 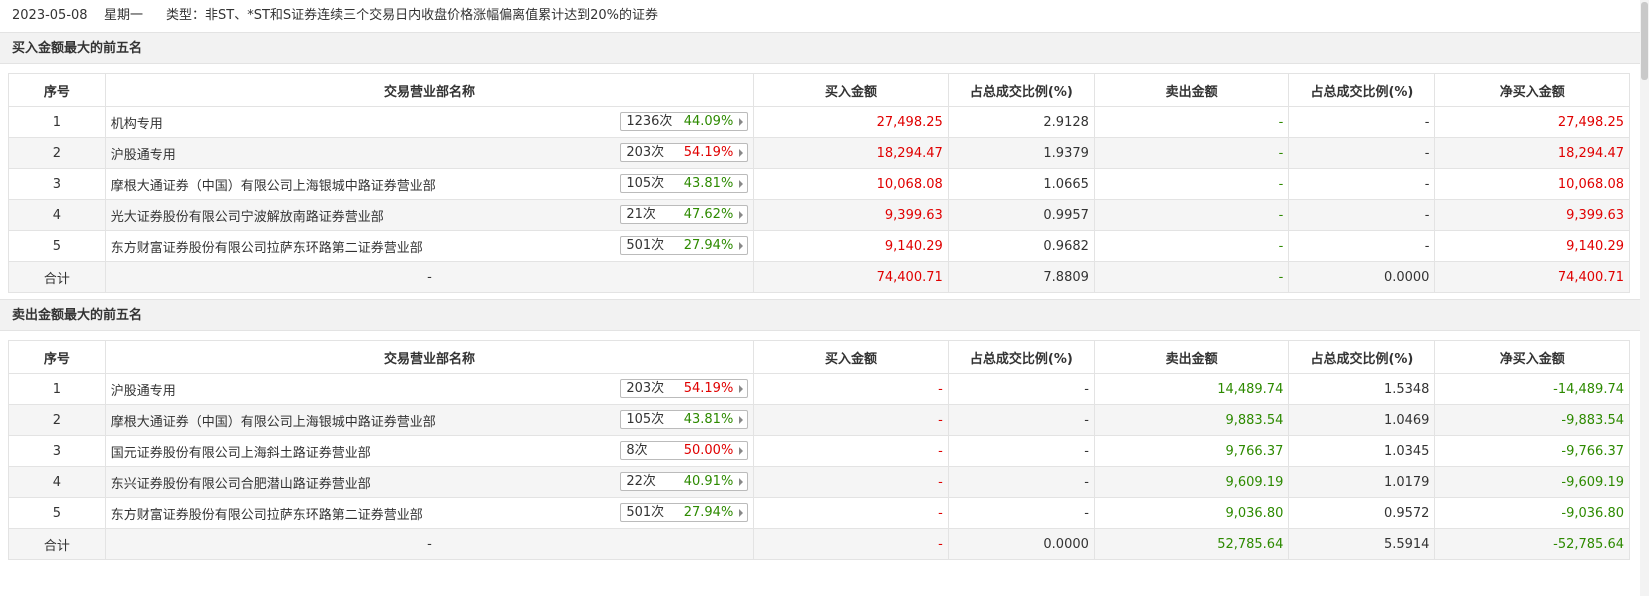 What do you see at coordinates (1362, 513) in the screenshot?
I see `sell-ratio: 0.9572` at bounding box center [1362, 513].